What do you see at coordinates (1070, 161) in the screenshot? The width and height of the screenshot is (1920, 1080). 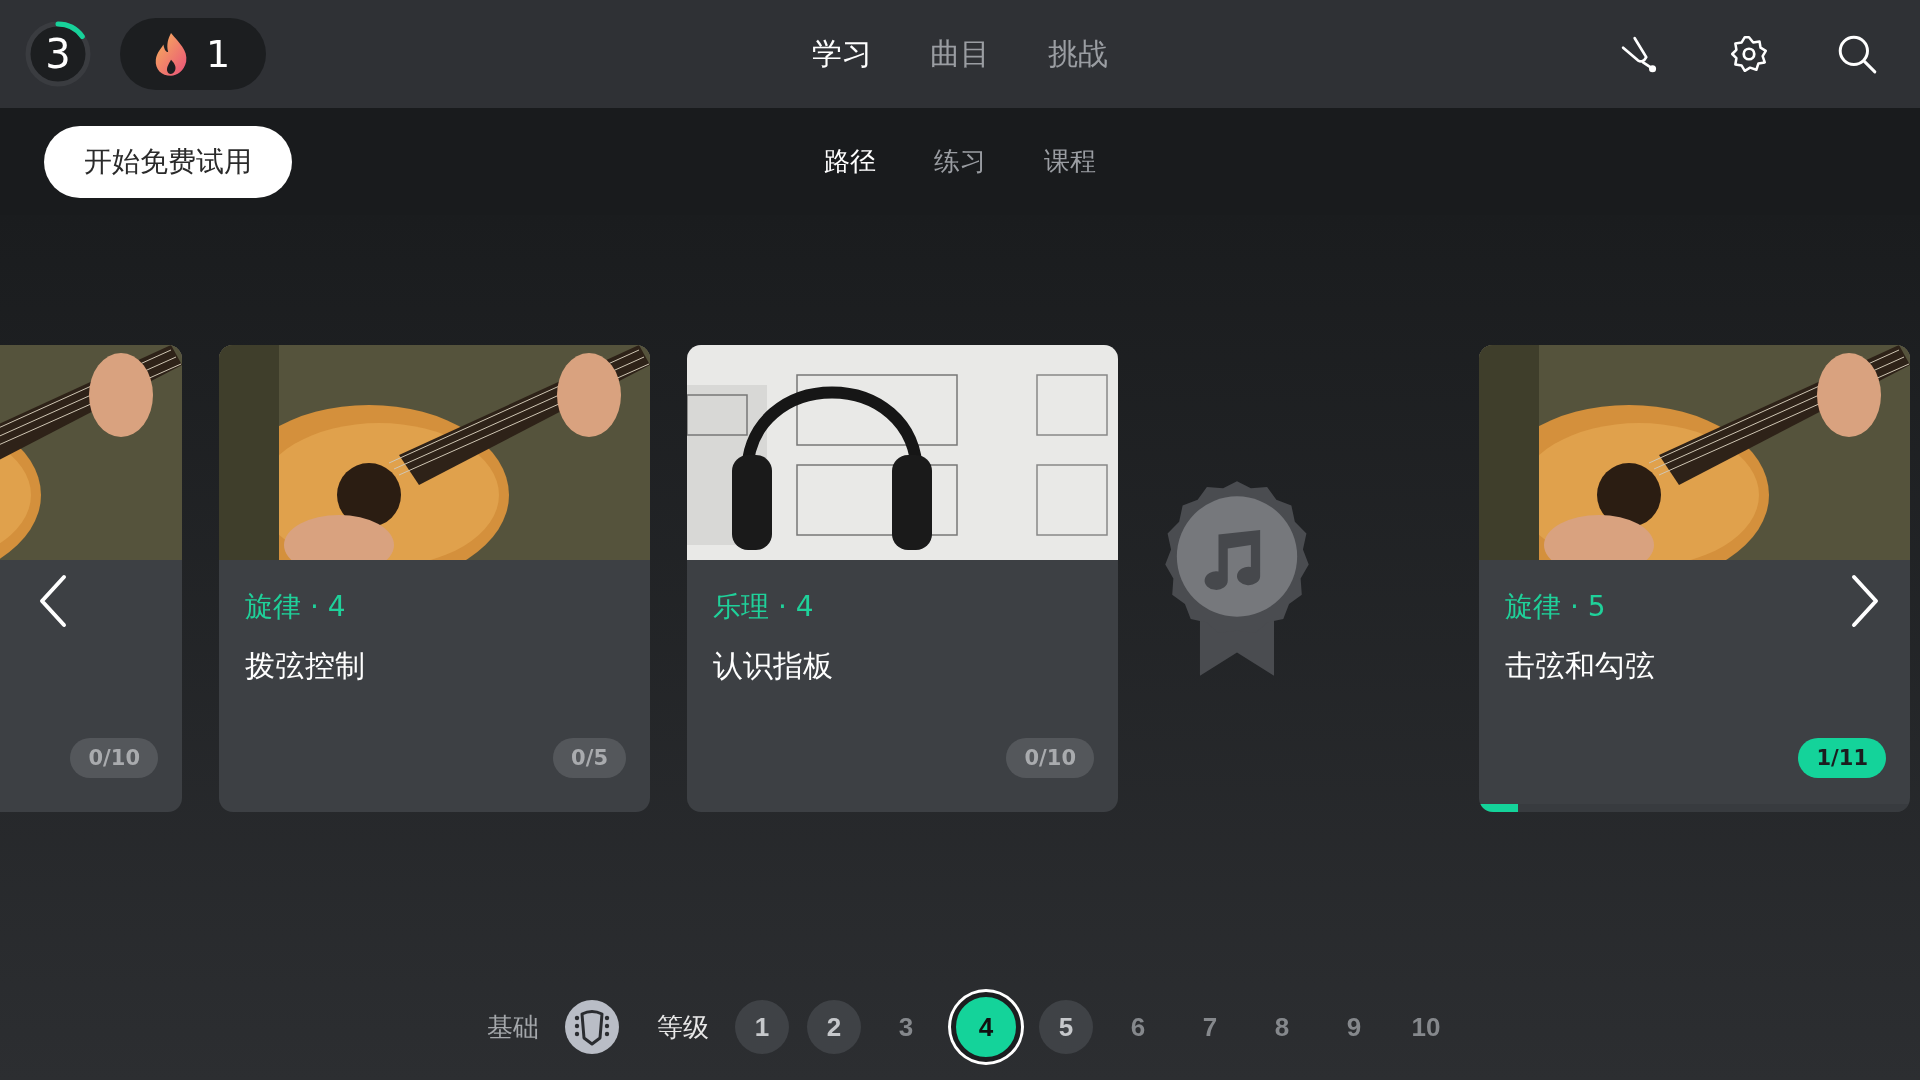 I see `section-tab: 课程` at bounding box center [1070, 161].